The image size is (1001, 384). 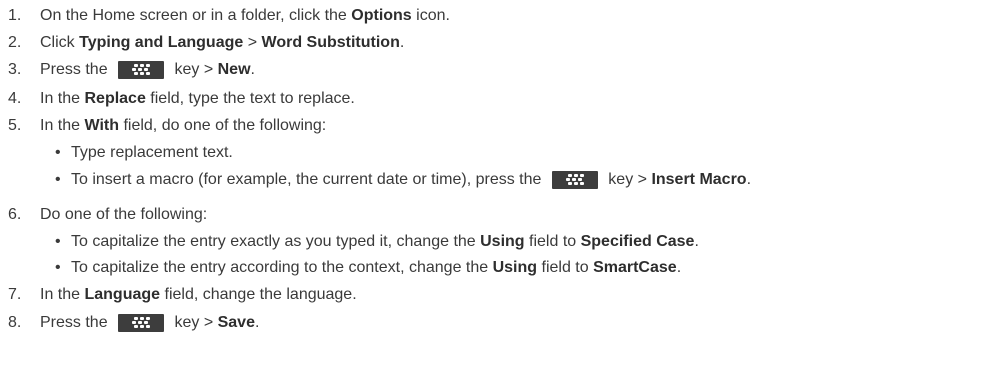 I want to click on step-item: 8. Press the key > Save., so click(x=500, y=323).